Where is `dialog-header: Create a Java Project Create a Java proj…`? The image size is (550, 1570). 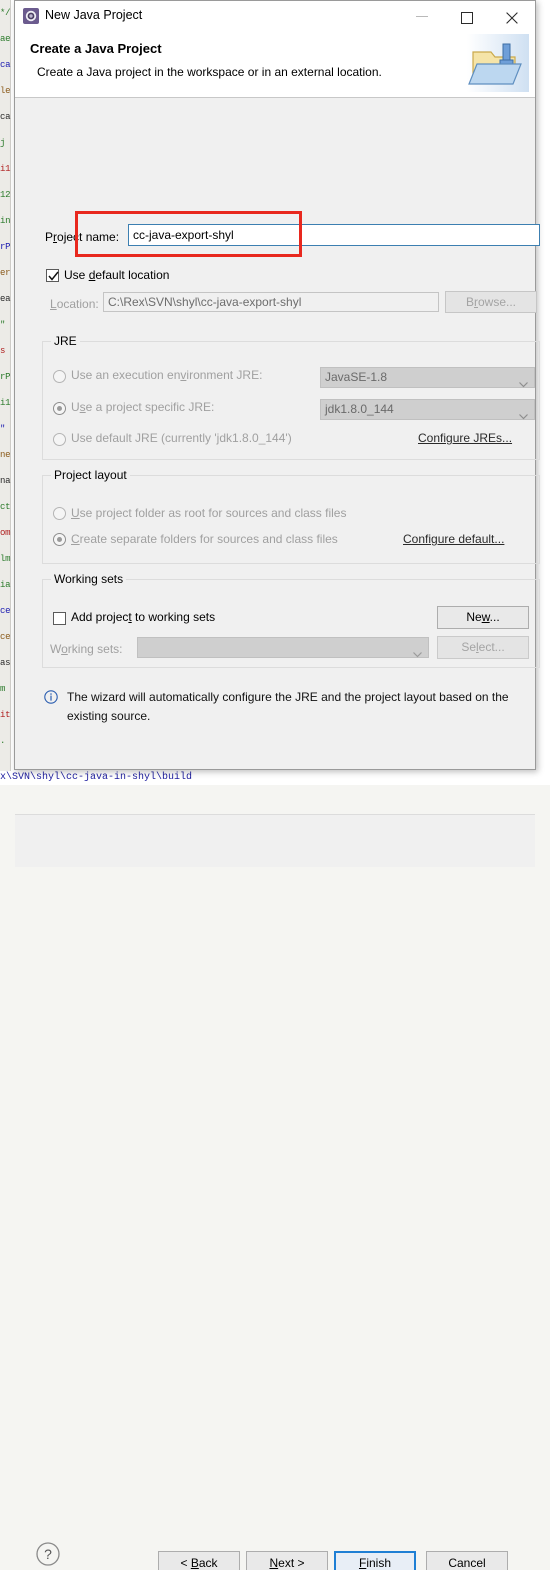
dialog-header: Create a Java Project Create a Java proj… is located at coordinates (275, 65).